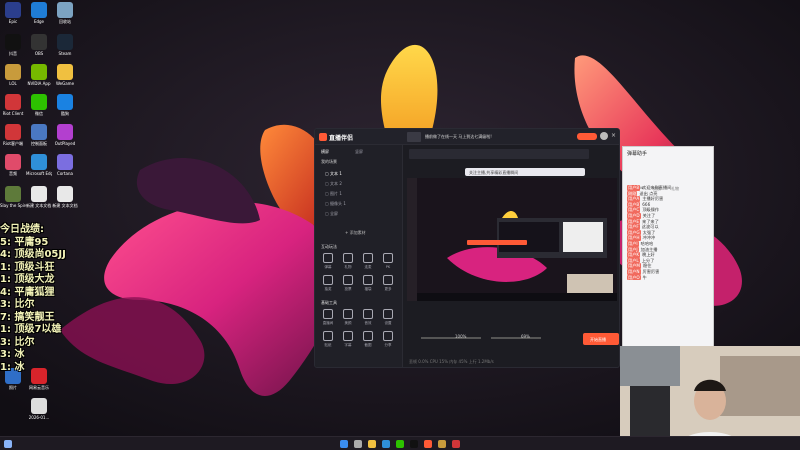  I want to click on interact-button: 弹幕, so click(328, 261).